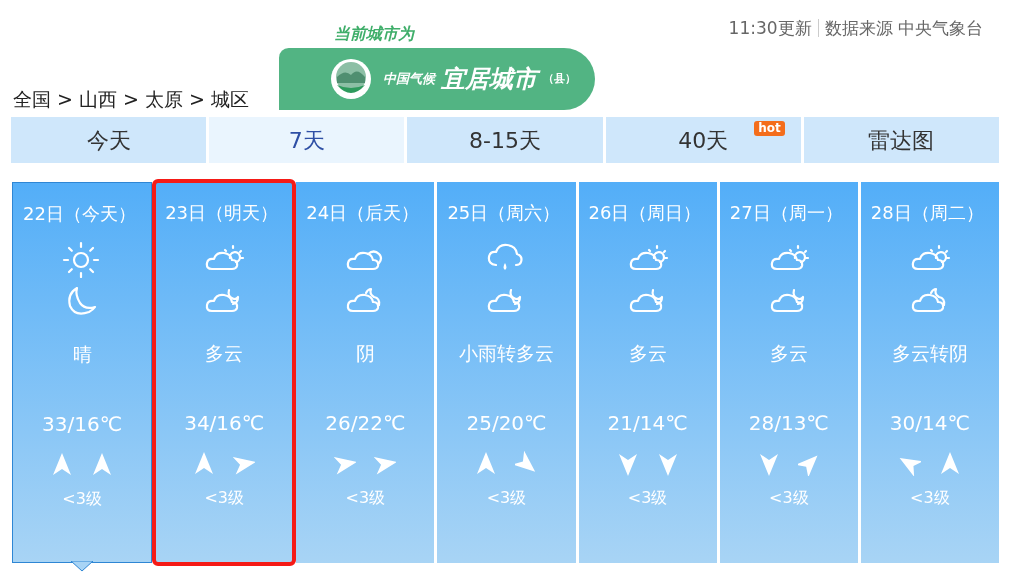 Image resolution: width=1009 pixels, height=583 pixels. Describe the element at coordinates (901, 140) in the screenshot. I see `forecast-tab: 雷达图` at that location.